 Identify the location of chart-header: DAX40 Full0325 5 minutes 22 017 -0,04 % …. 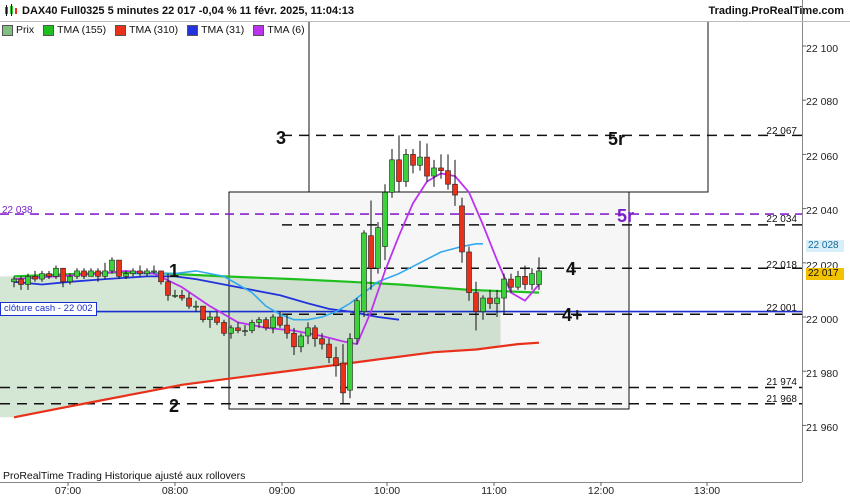
(425, 11).